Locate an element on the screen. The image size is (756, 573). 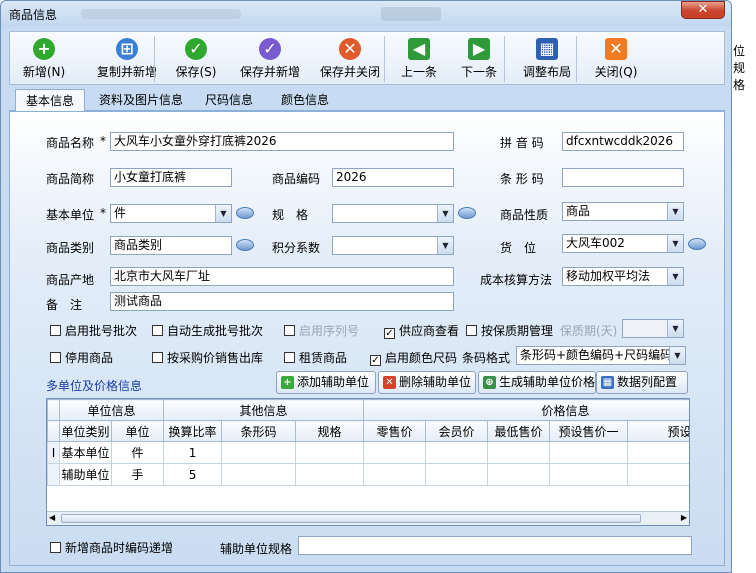
toolbar-button-5: ◀ 上一条 is located at coordinates (419, 59).